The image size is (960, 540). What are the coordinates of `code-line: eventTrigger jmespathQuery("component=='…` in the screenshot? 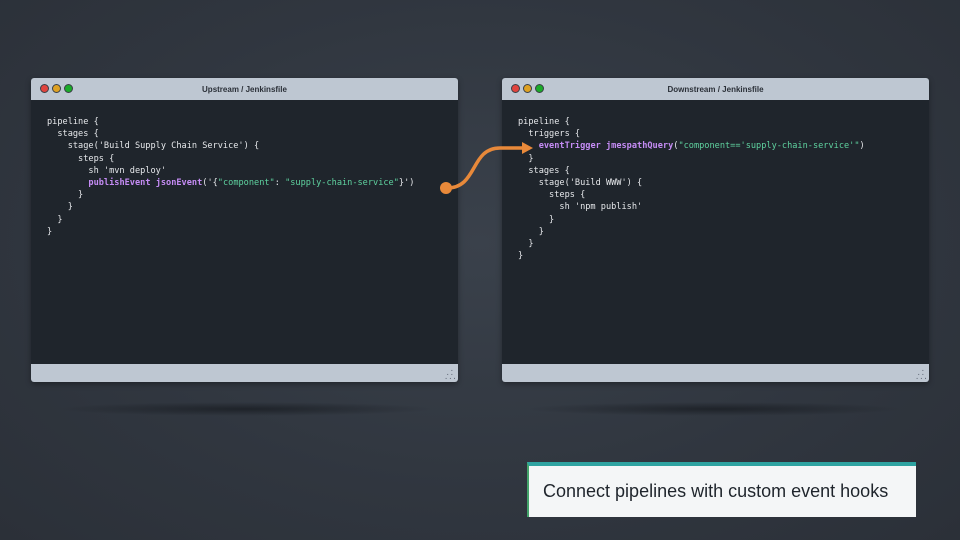 It's located at (691, 146).